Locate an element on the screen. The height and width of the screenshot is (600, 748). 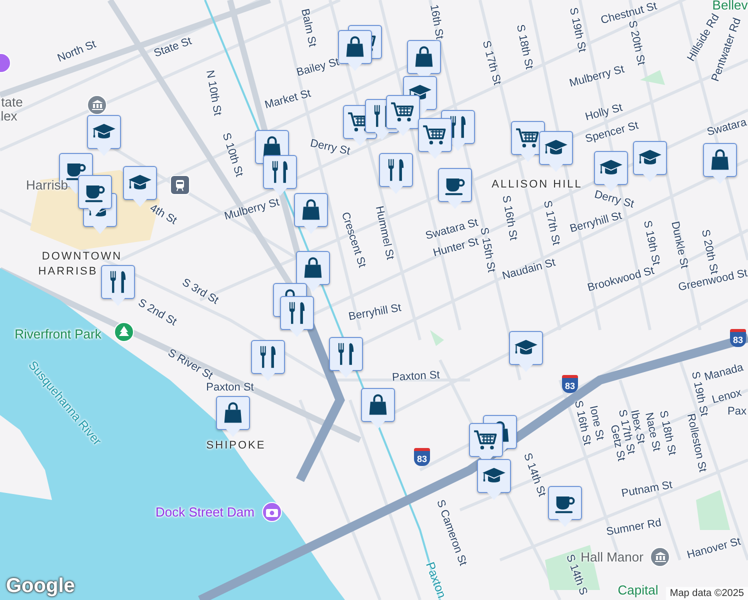
street-label: Naudain St is located at coordinates (529, 270).